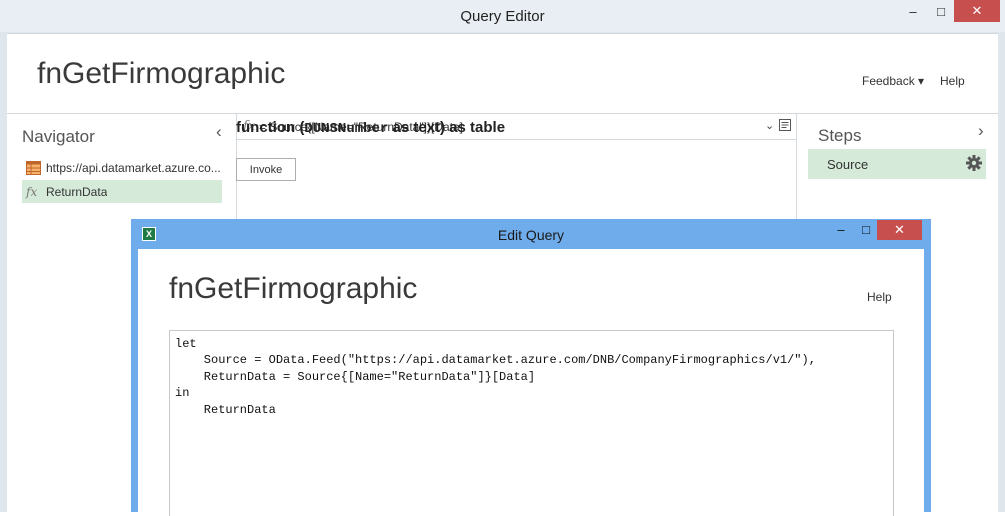  Describe the element at coordinates (785, 126) in the screenshot. I see `advanced-editor-icon` at that location.